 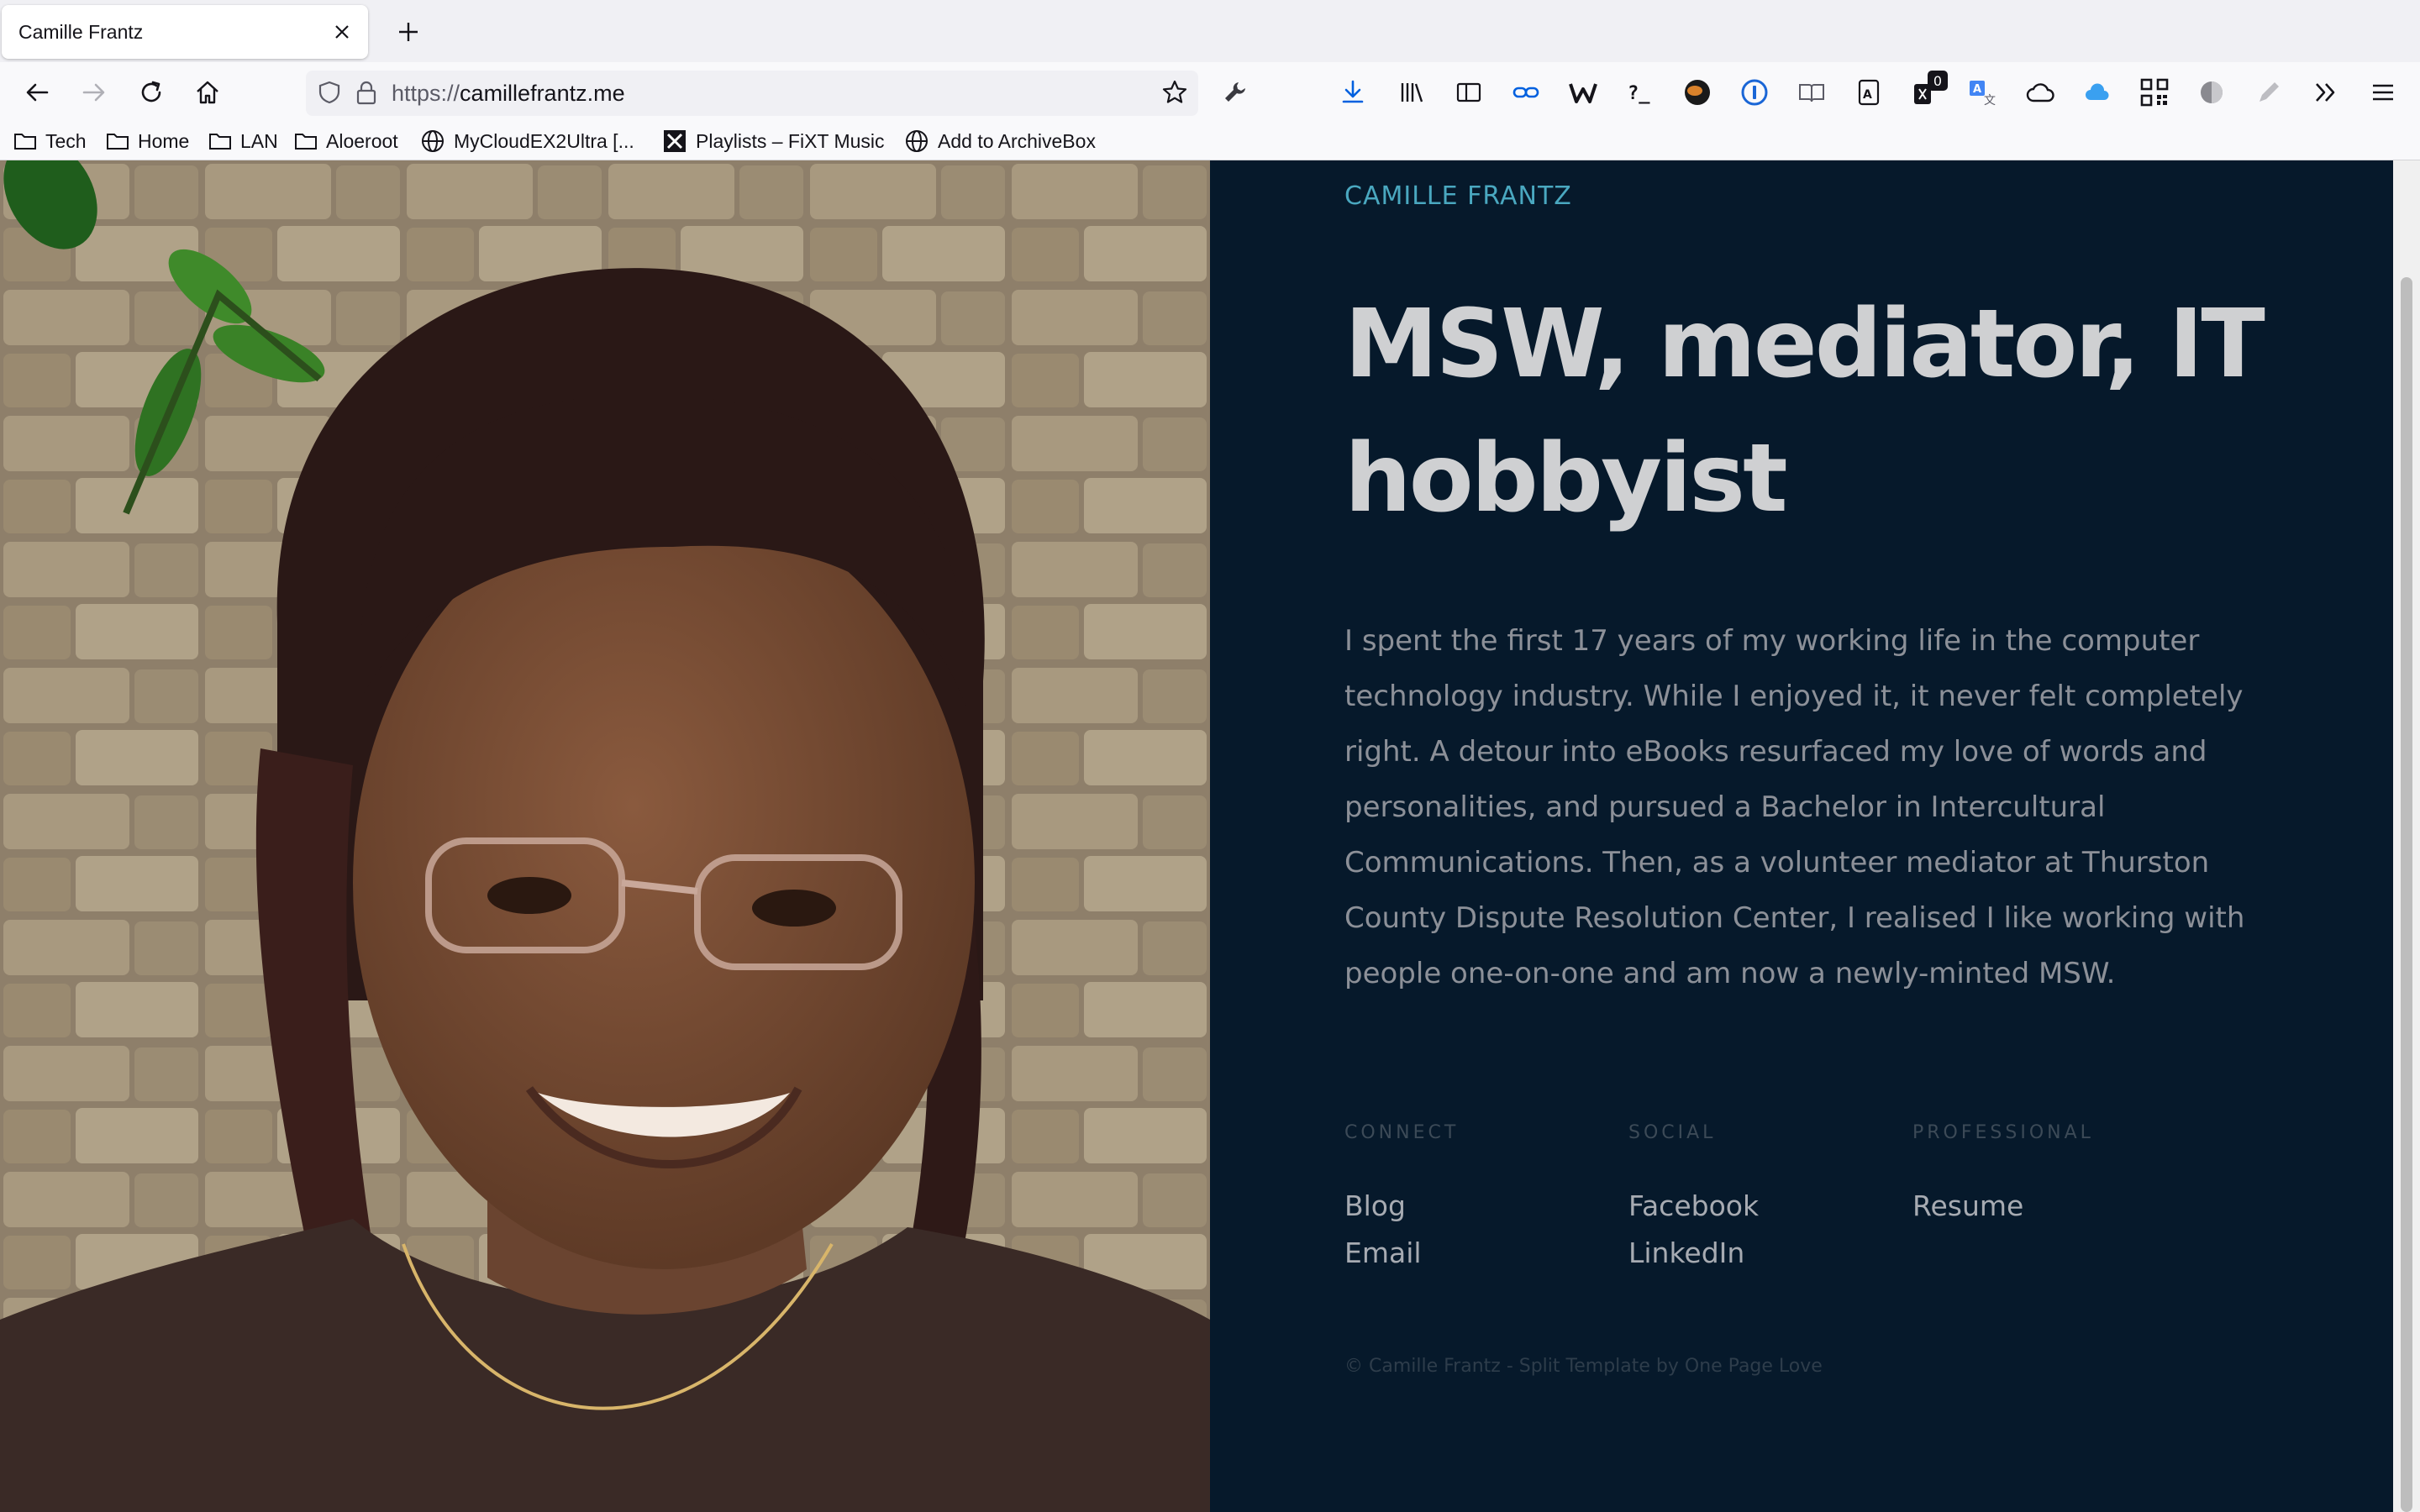 What do you see at coordinates (1983, 92) in the screenshot?
I see `translate-icon: A文` at bounding box center [1983, 92].